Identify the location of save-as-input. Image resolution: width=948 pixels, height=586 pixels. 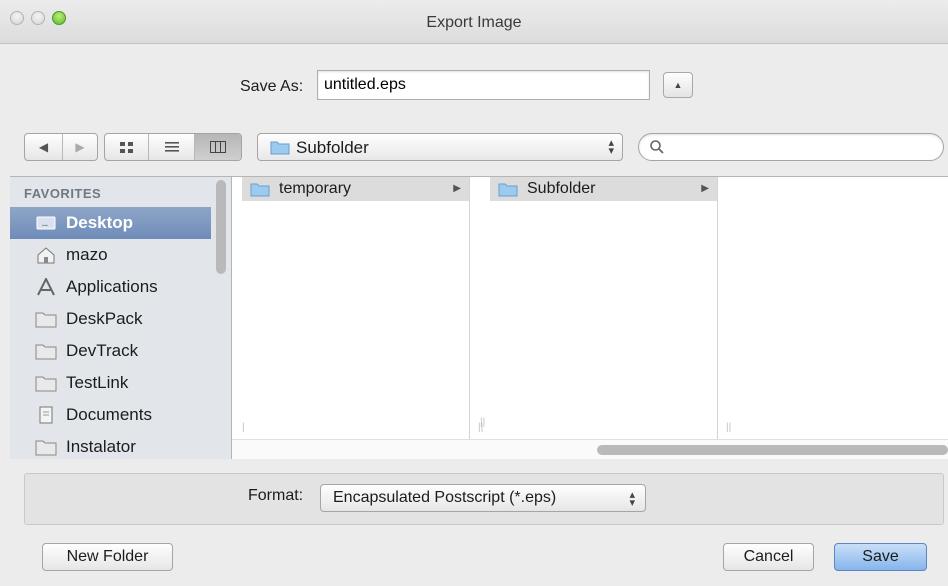
(483, 85).